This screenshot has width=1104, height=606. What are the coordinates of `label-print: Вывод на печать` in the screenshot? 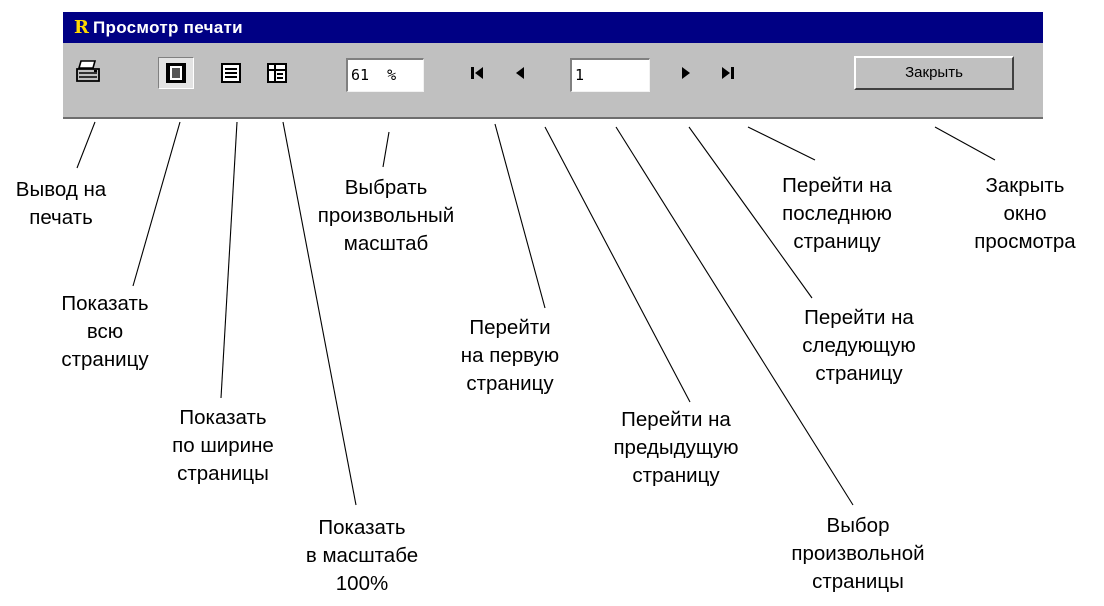 It's located at (61, 203).